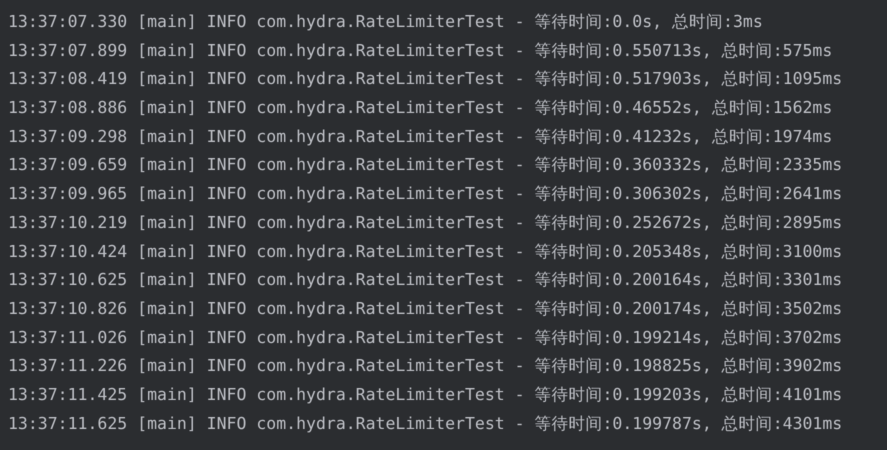 The width and height of the screenshot is (887, 450). I want to click on log-line: 13:37:08.419 [main] INFO com.hydra.RateLimiterTest - 等待时间:0.517903s, 总时间:1095ms, so click(425, 79).